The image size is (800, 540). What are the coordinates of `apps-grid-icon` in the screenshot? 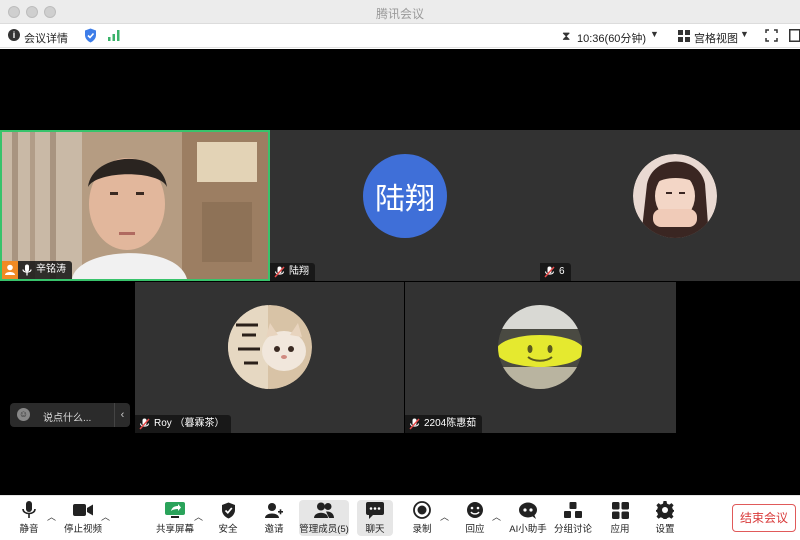 It's located at (620, 510).